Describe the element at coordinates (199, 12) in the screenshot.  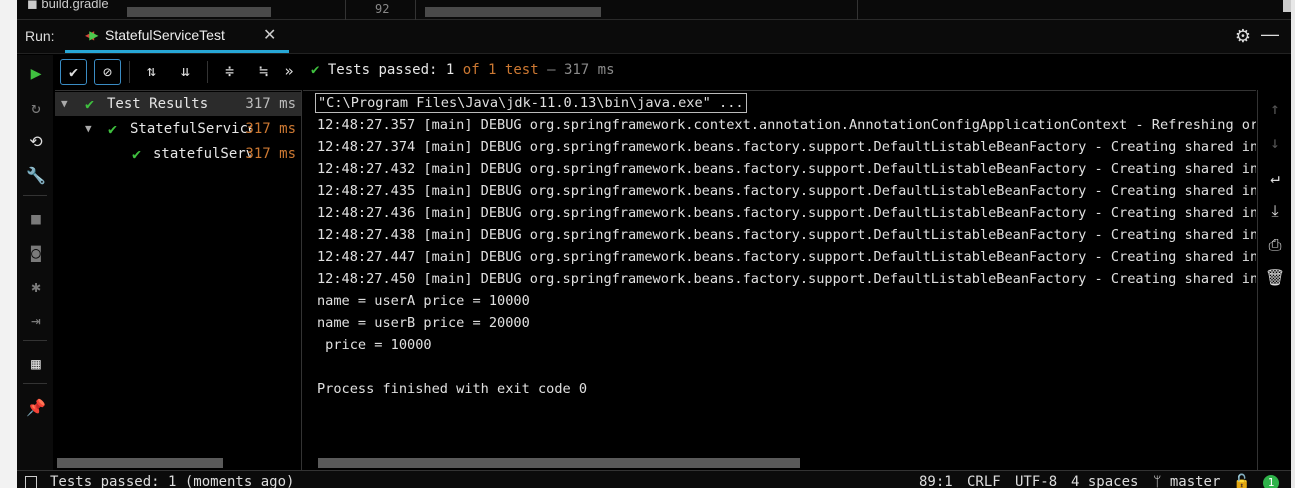
I see `editor-scrollbar-left` at that location.